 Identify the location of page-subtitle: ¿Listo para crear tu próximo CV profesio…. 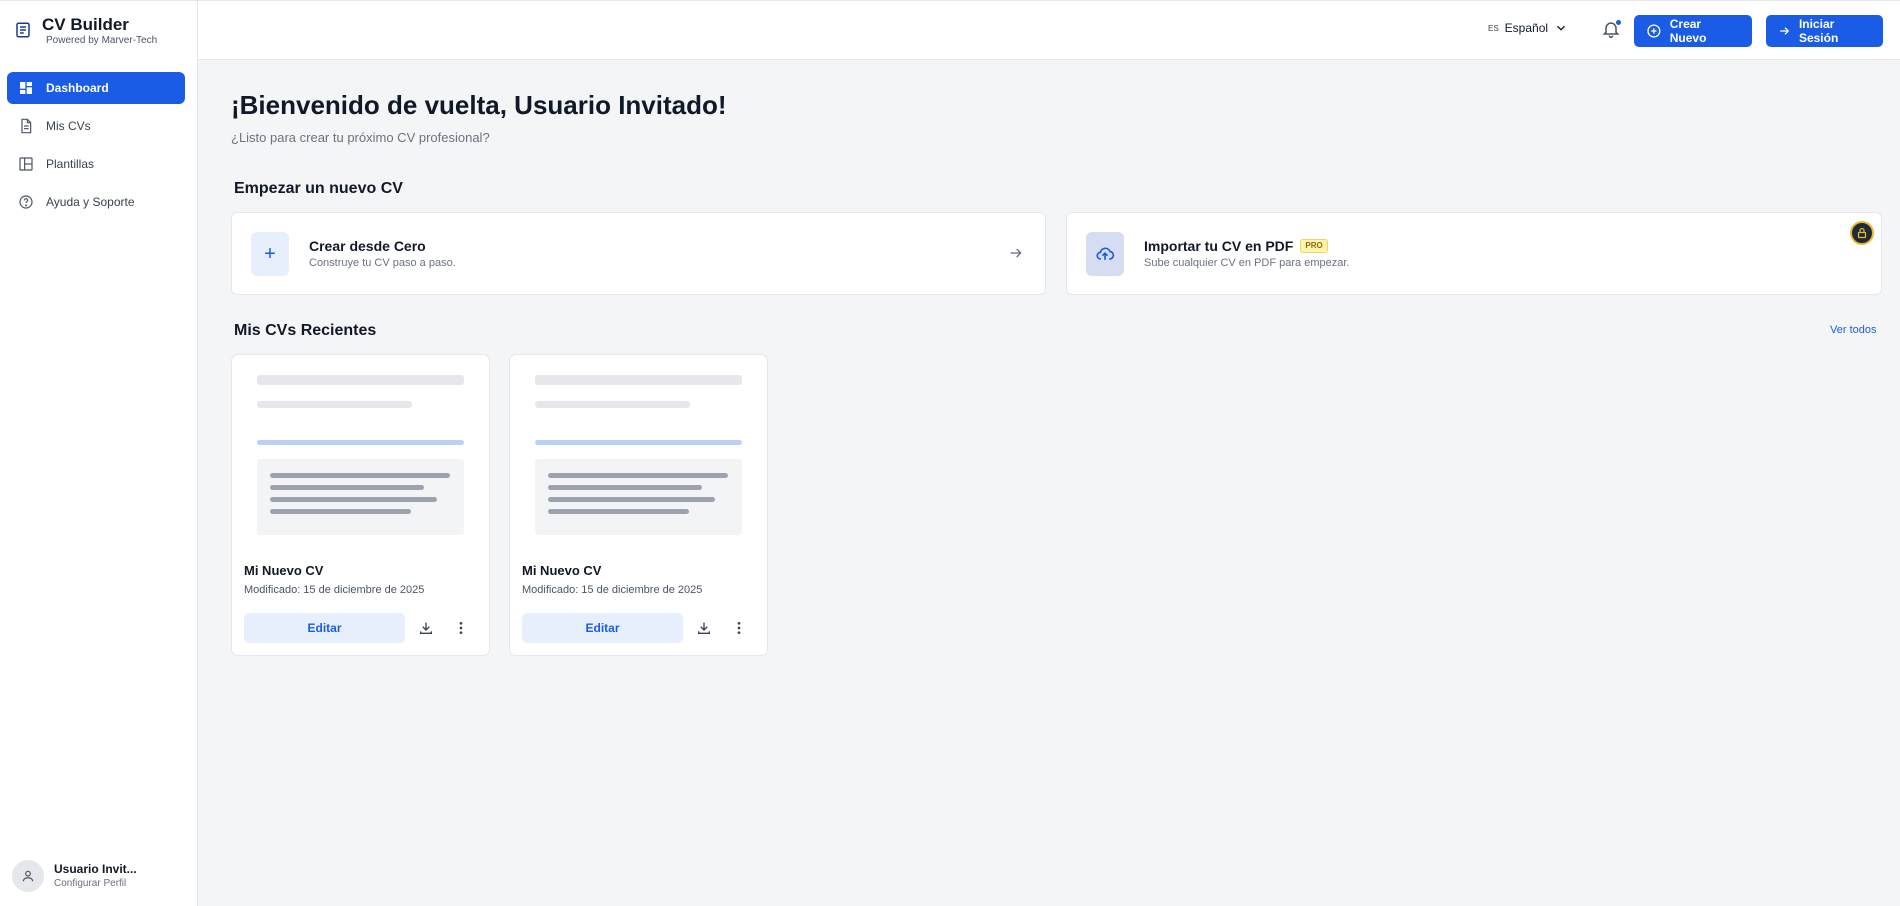
(360, 137).